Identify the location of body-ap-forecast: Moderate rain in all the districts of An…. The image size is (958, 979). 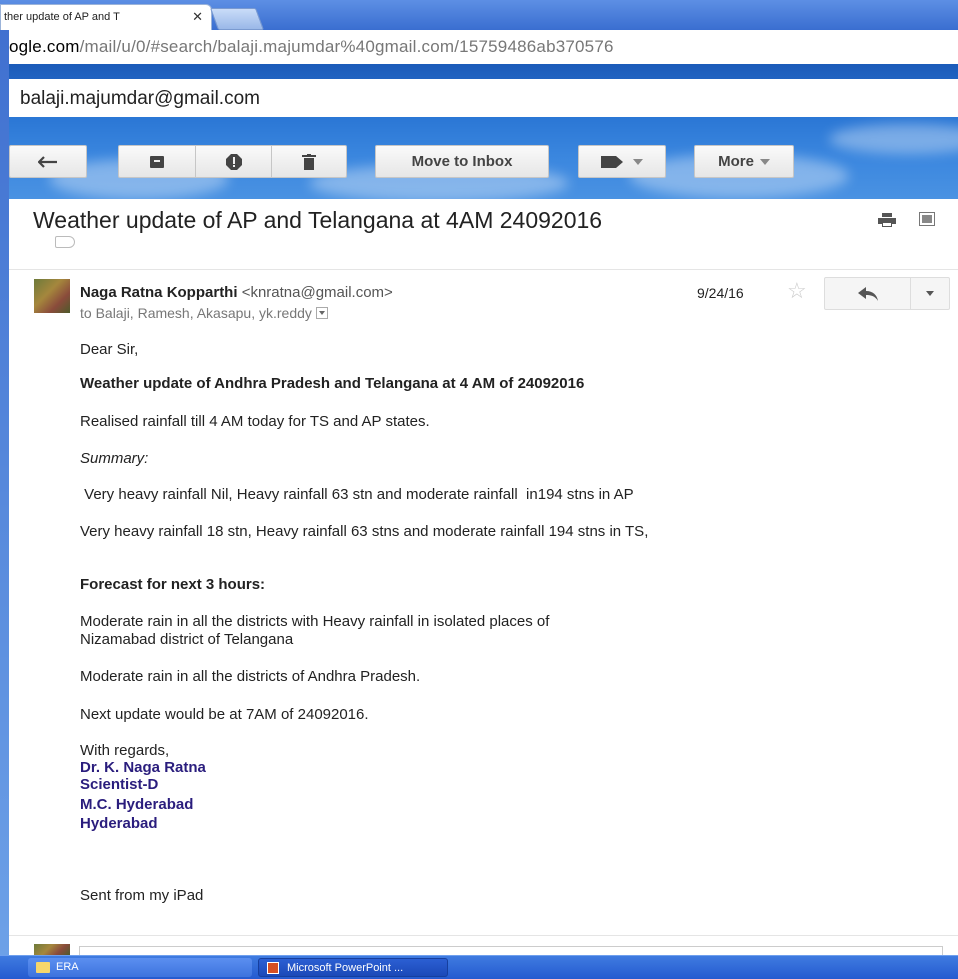
(250, 676).